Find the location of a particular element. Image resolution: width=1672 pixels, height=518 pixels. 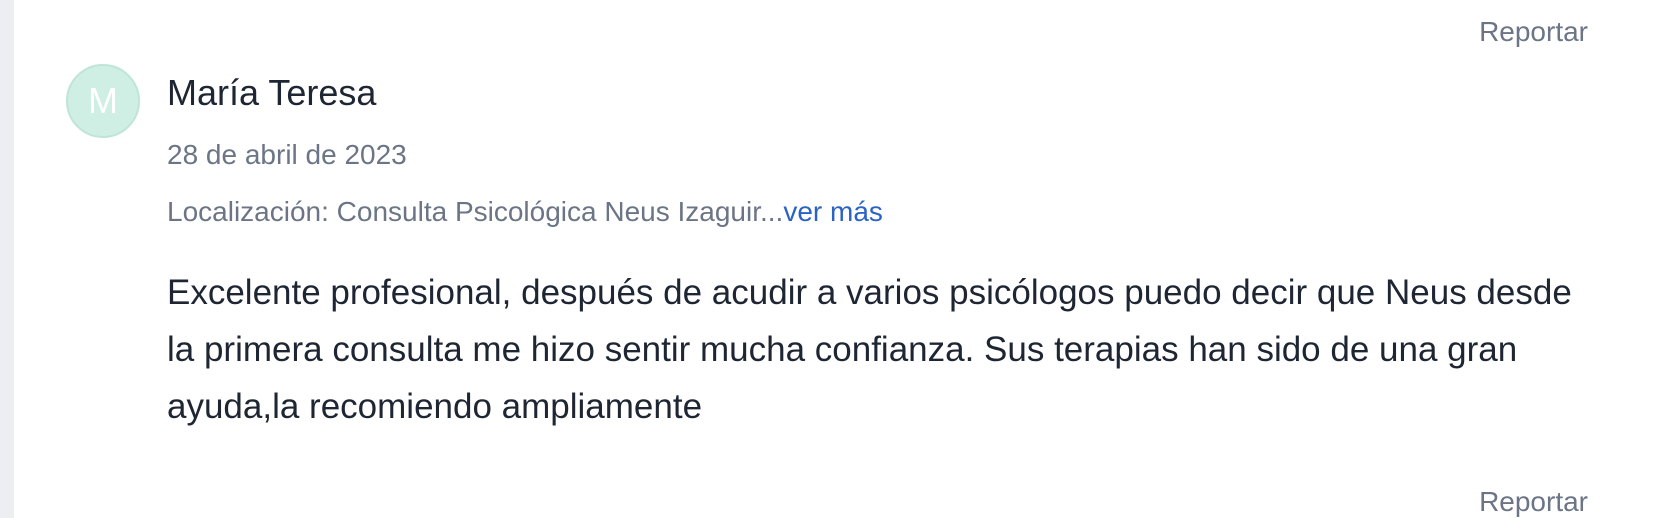

avatar: M is located at coordinates (103, 101).